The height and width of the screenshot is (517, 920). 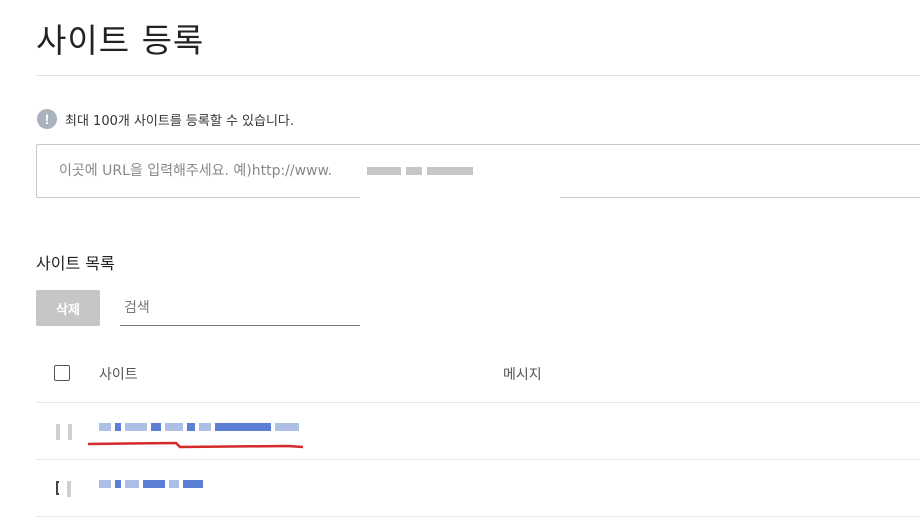 I want to click on section-title: 사이트 목록, so click(x=75, y=263).